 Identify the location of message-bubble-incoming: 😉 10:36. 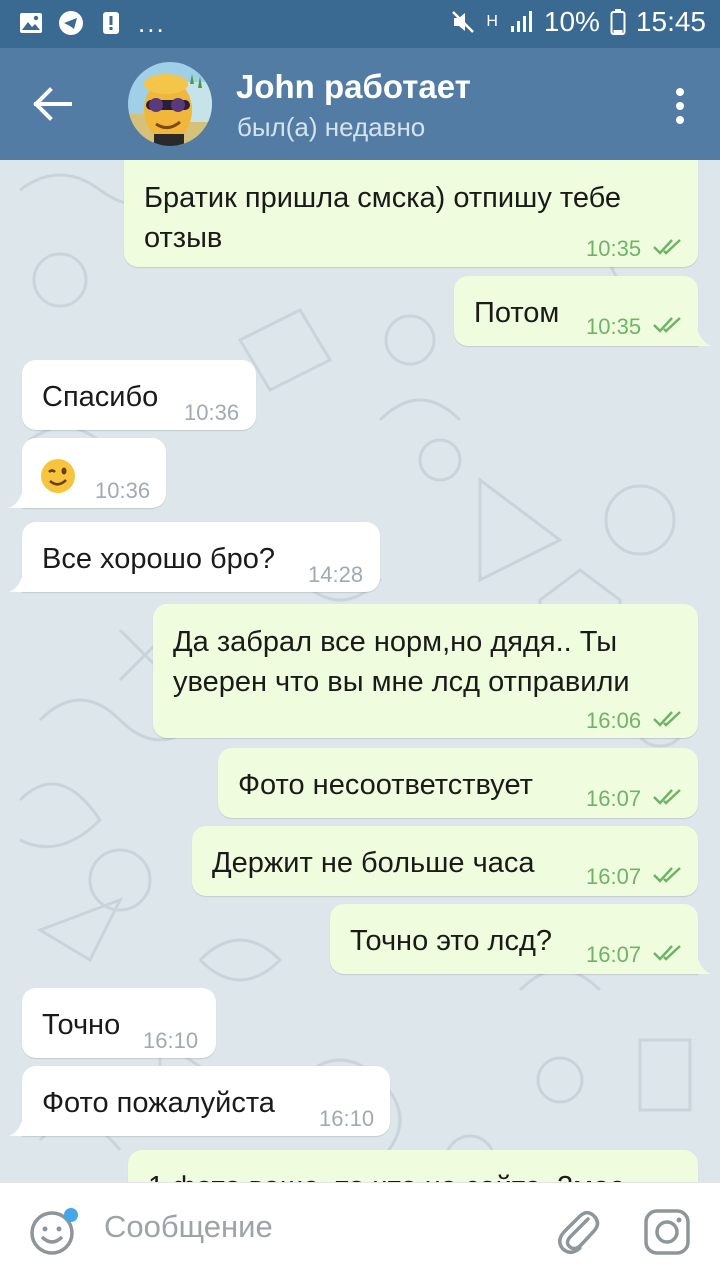
(94, 473).